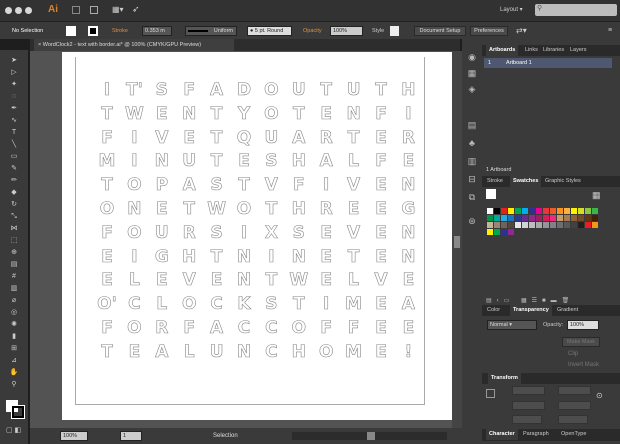 This screenshot has height=444, width=620. What do you see at coordinates (578, 50) in the screenshot?
I see `tab-layers: Layers` at bounding box center [578, 50].